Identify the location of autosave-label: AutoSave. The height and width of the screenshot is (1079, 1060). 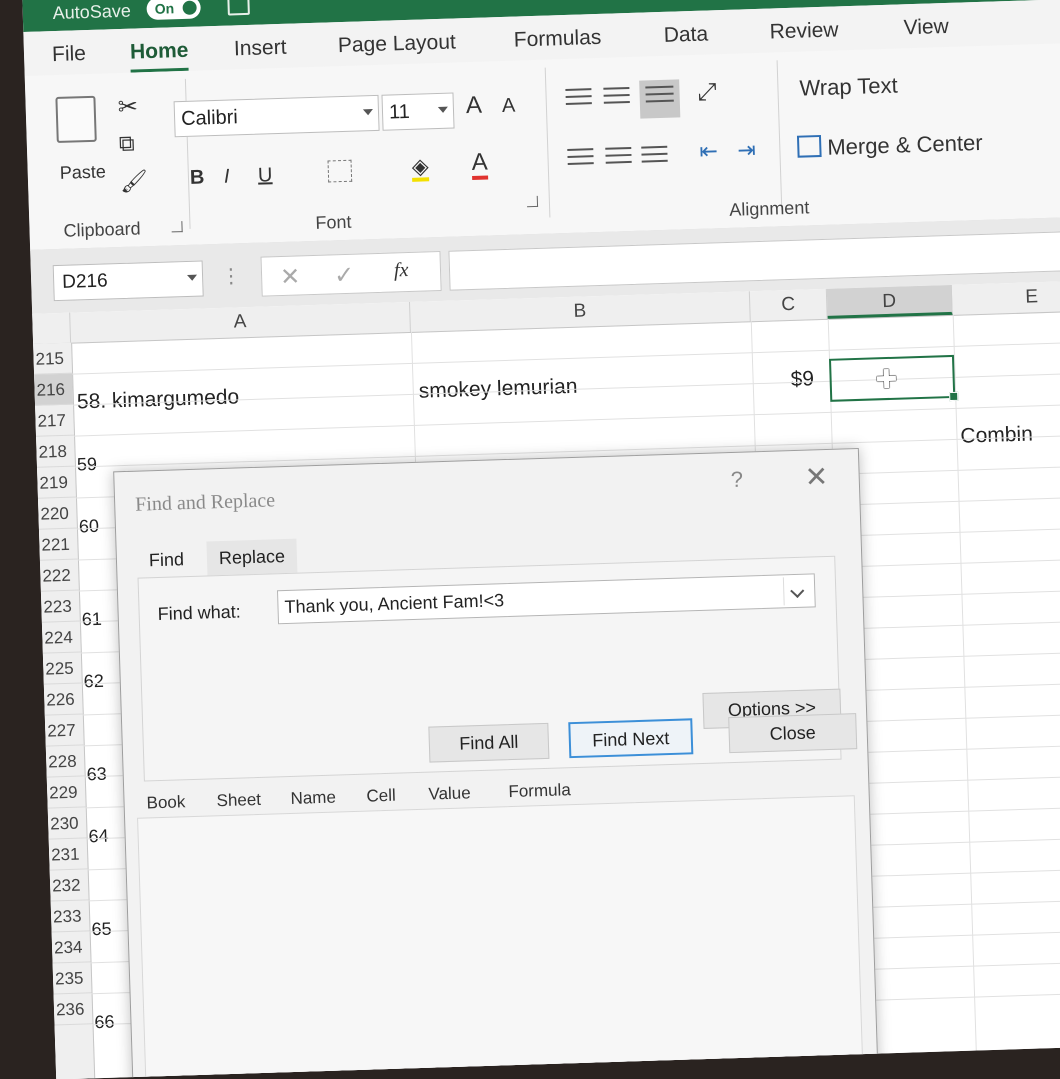
(92, 12).